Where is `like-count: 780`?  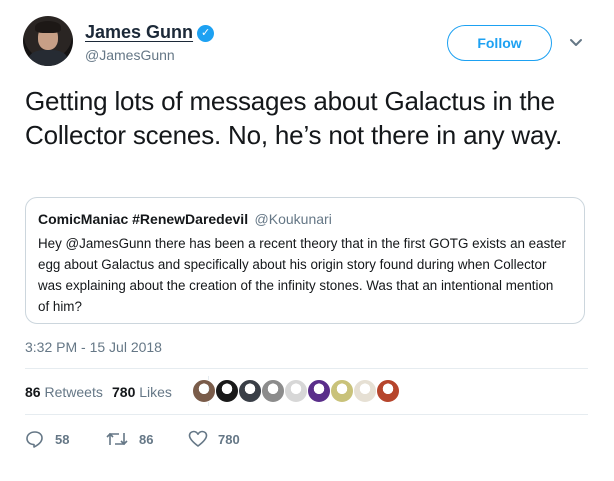
like-count: 780 is located at coordinates (229, 439).